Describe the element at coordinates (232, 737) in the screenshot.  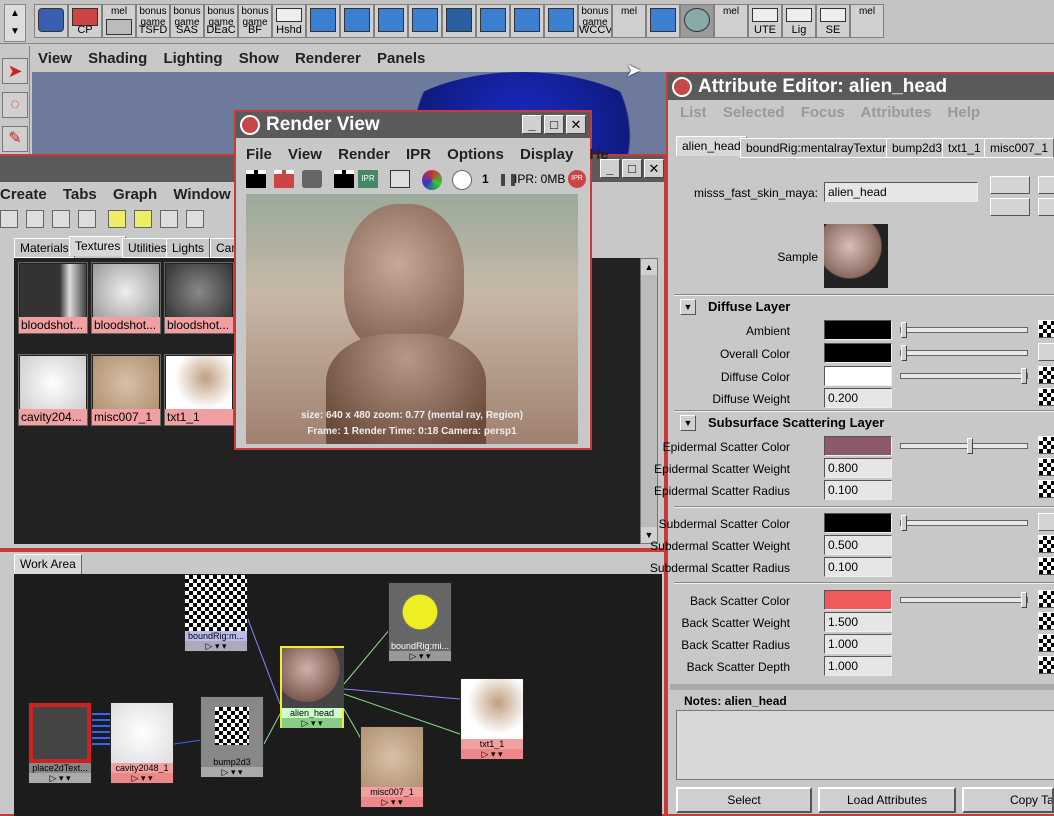
I see `graph-node: bump2d3 ▷ ▾ ▾` at that location.